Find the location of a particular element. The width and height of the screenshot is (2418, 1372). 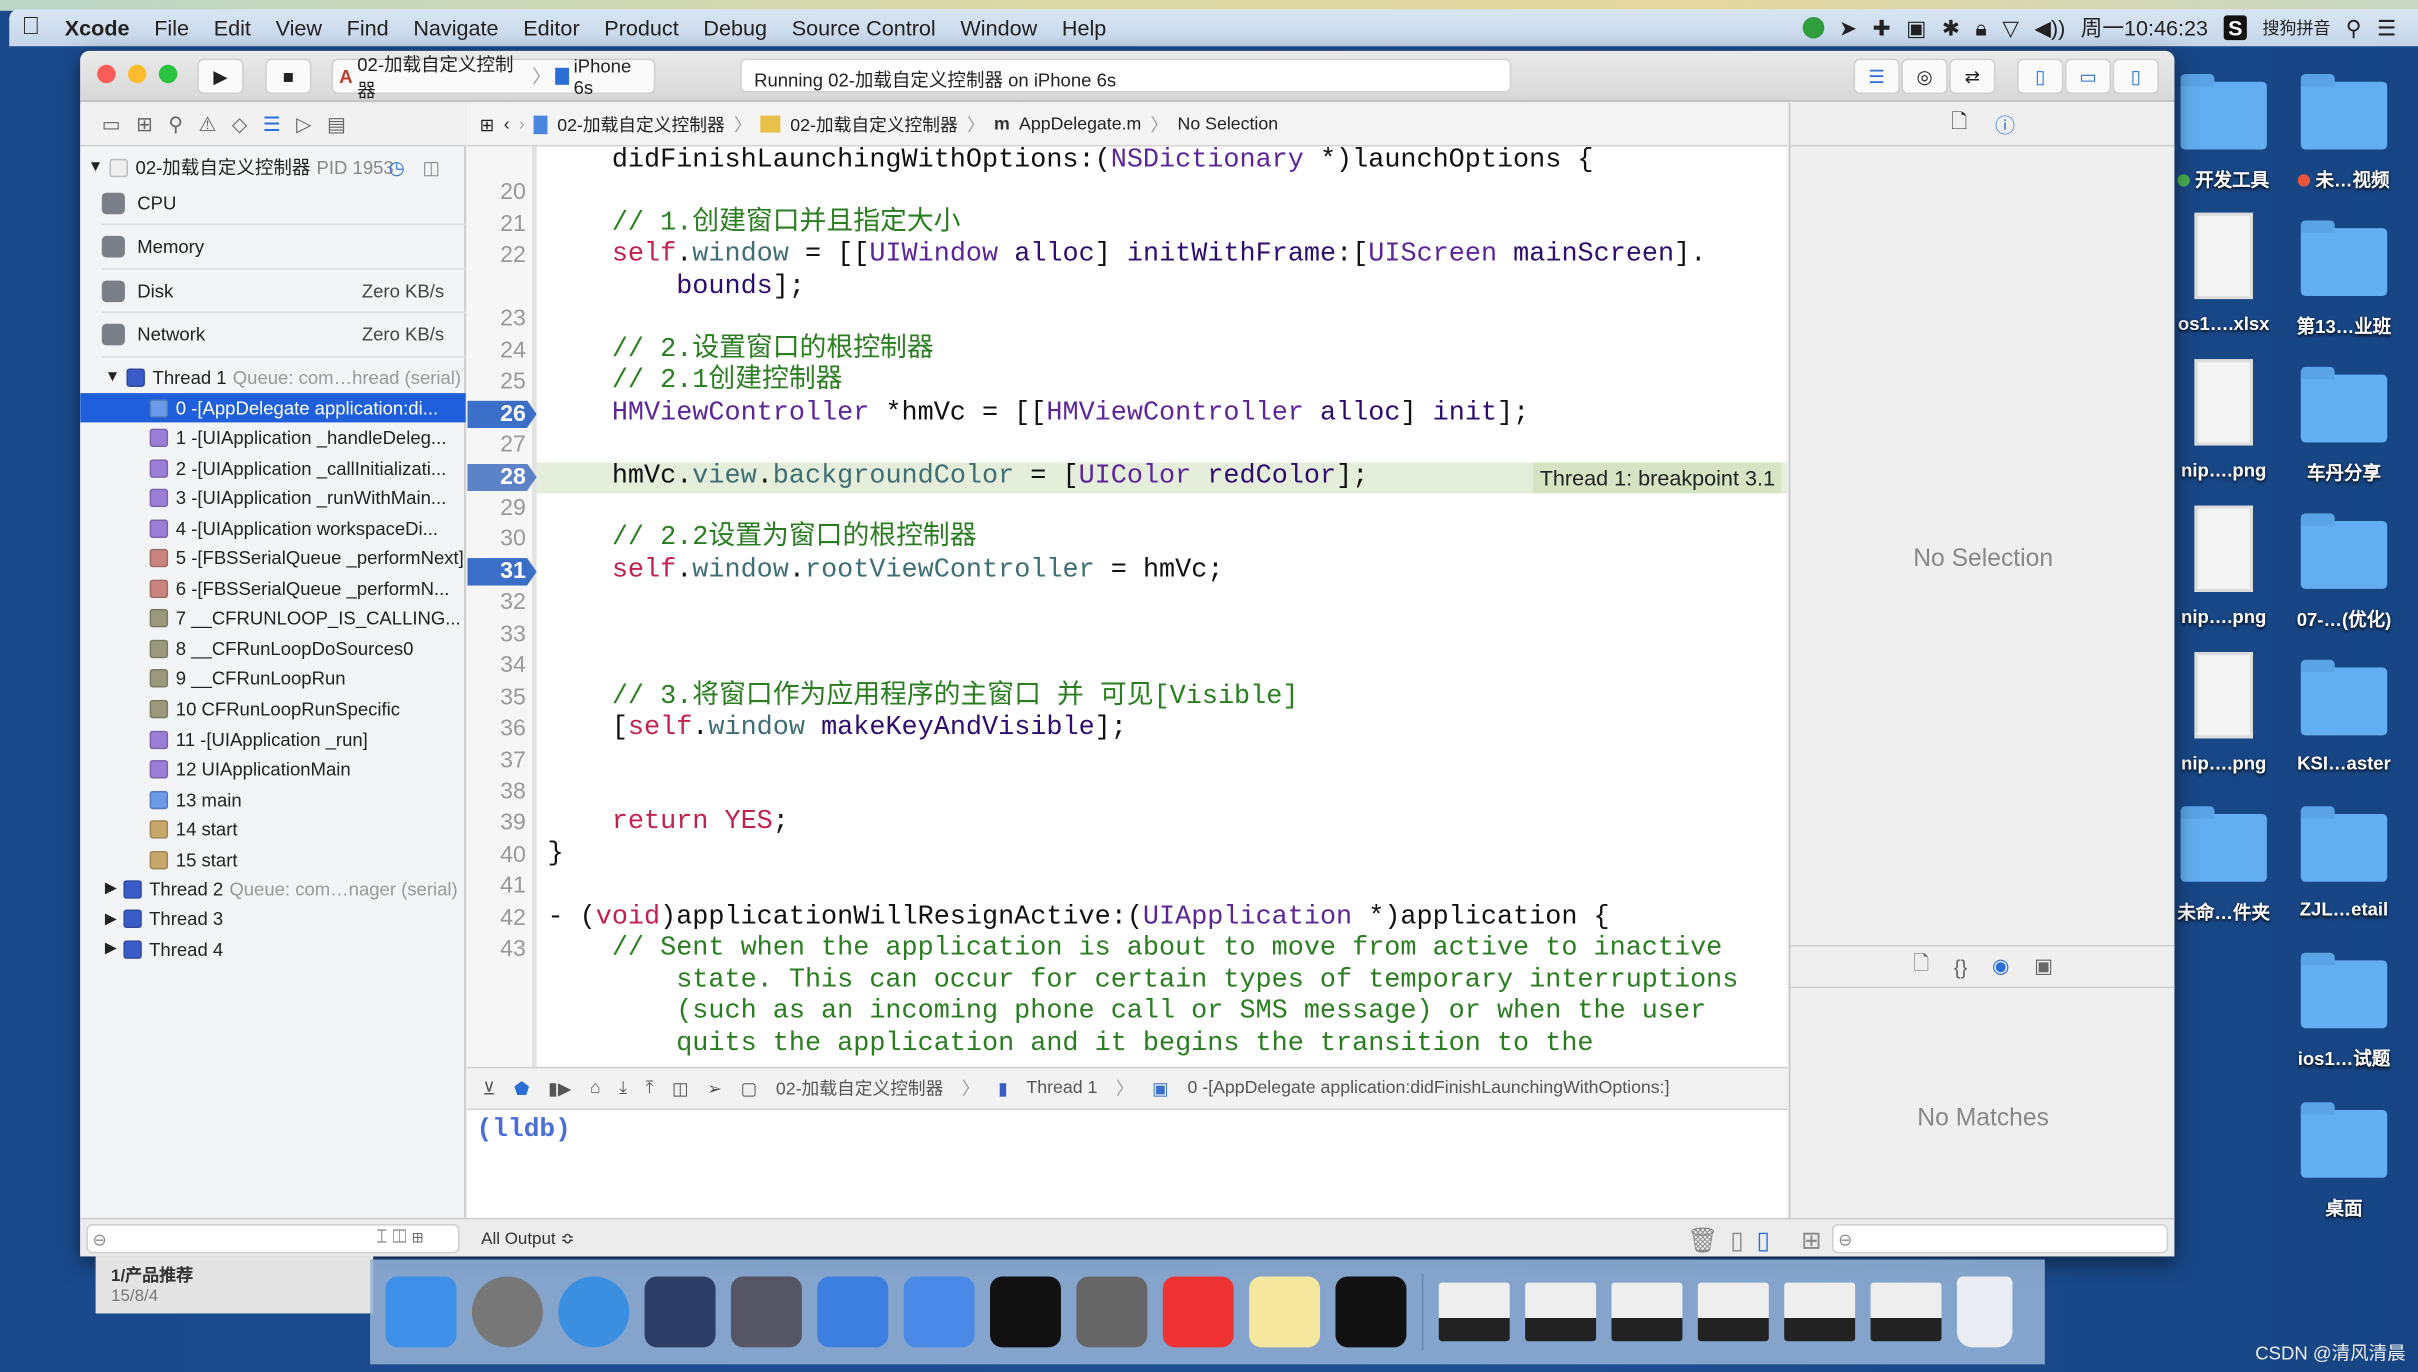

code-line: 33 is located at coordinates (1127, 635).